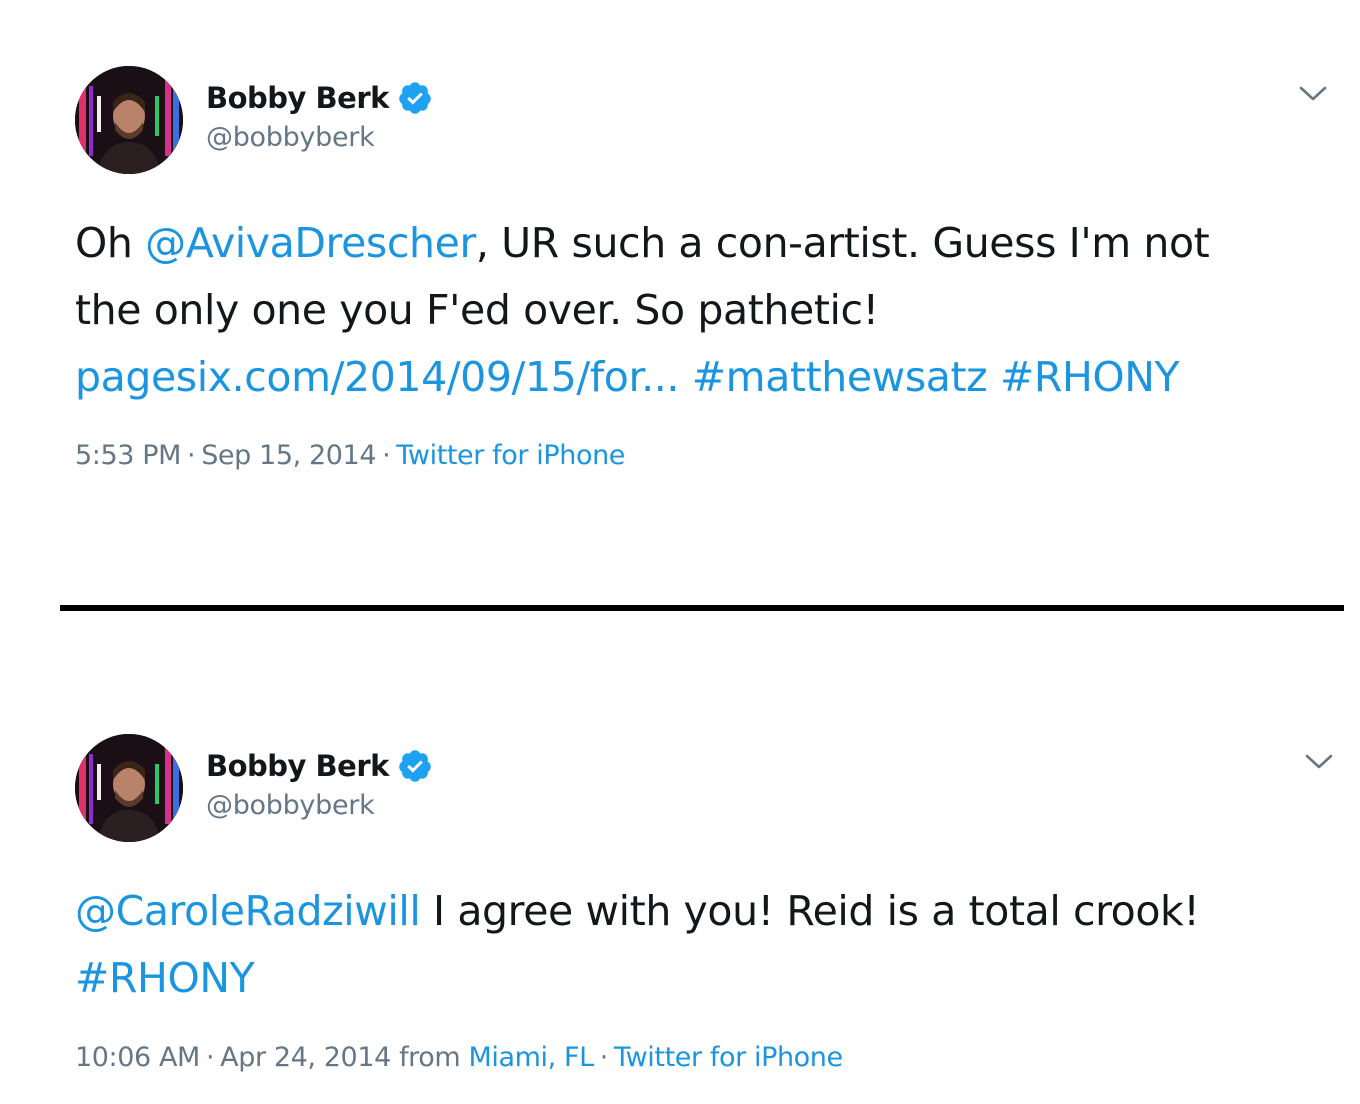 The height and width of the screenshot is (1104, 1360). Describe the element at coordinates (128, 455) in the screenshot. I see `tweet-time: 5:53 PM` at that location.